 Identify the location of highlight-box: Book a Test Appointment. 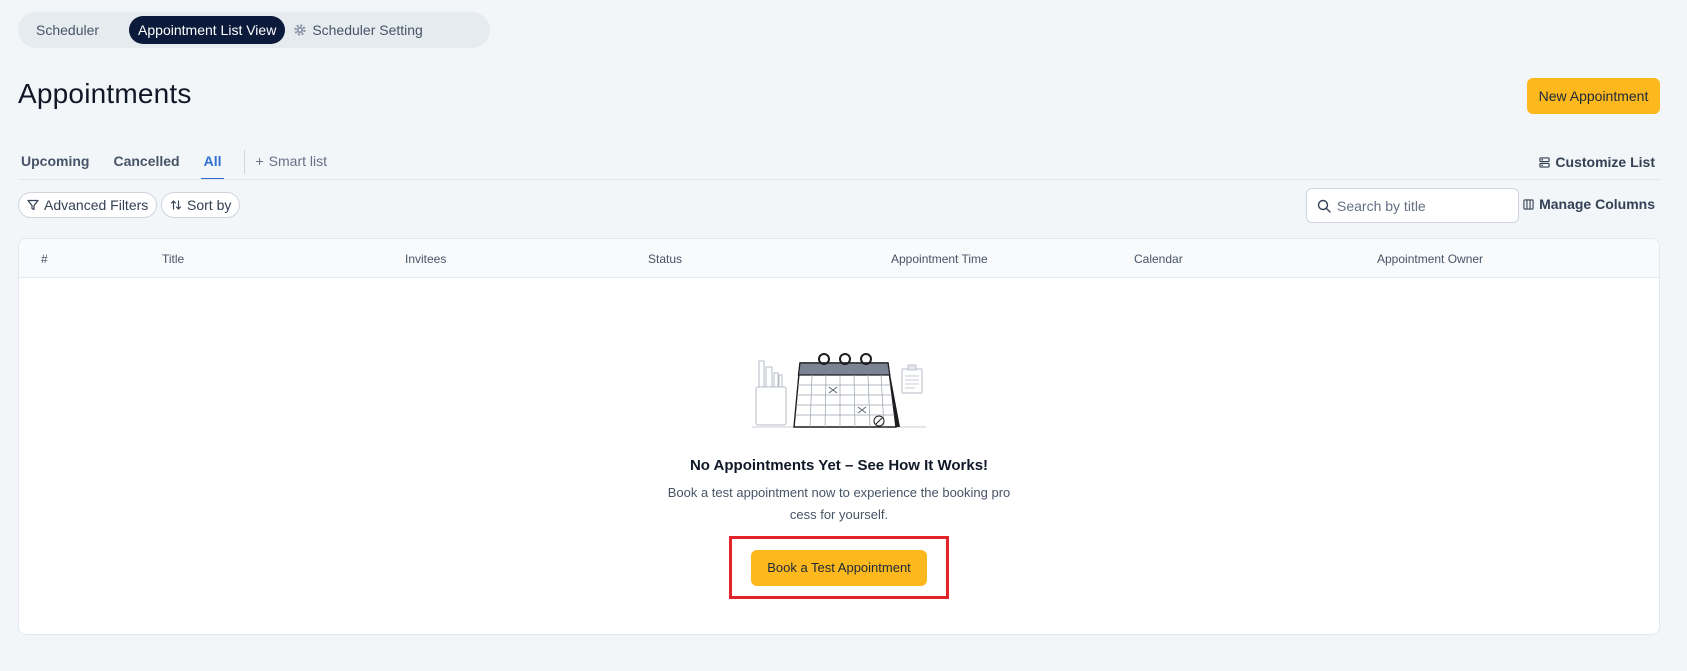
(839, 567).